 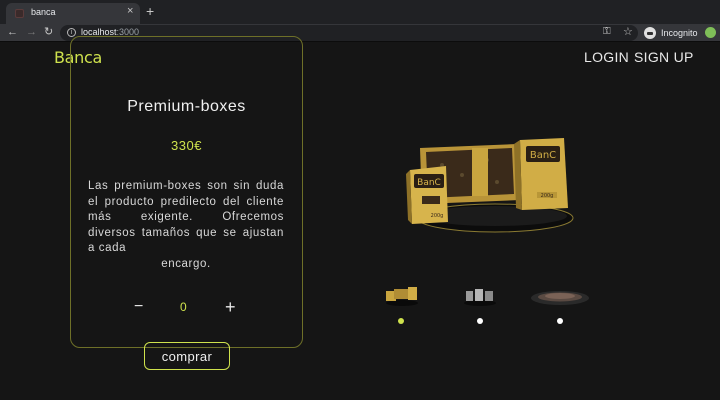 I want to click on back-arrow-icon: ←, so click(x=12, y=32).